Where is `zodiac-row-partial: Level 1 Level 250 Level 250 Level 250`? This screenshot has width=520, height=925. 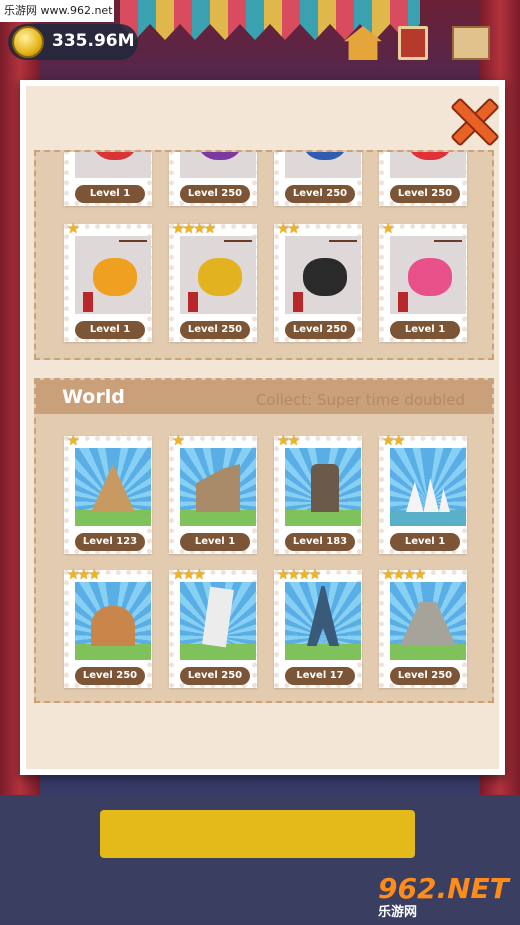 zodiac-row-partial: Level 1 Level 250 Level 250 Level 250 is located at coordinates (264, 182).